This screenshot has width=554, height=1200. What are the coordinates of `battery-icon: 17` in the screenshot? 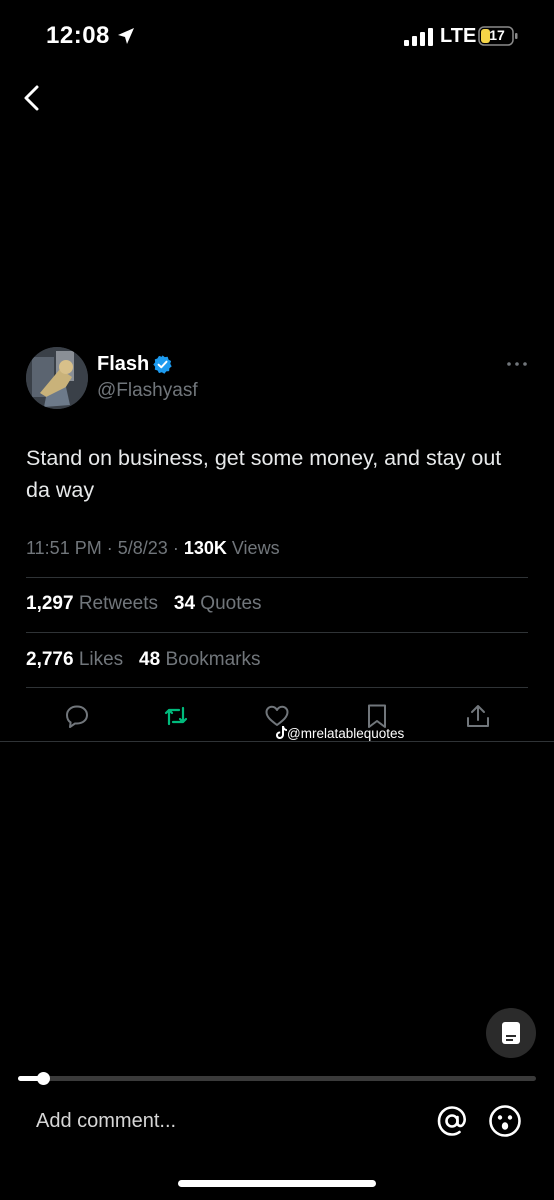 It's located at (498, 36).